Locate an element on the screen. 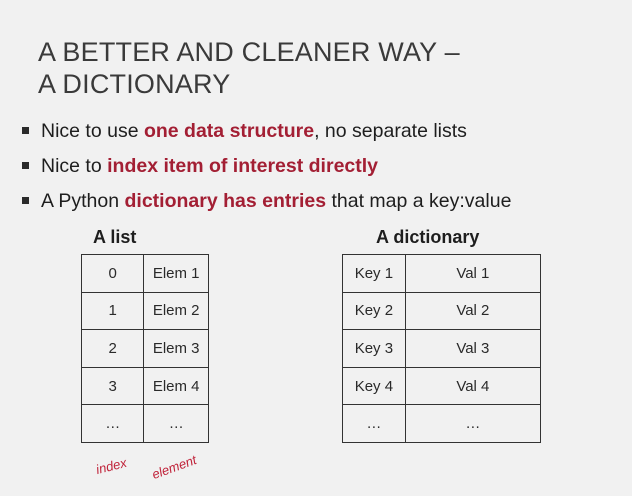 This screenshot has height=496, width=632. table-cell: Key 4 is located at coordinates (374, 386).